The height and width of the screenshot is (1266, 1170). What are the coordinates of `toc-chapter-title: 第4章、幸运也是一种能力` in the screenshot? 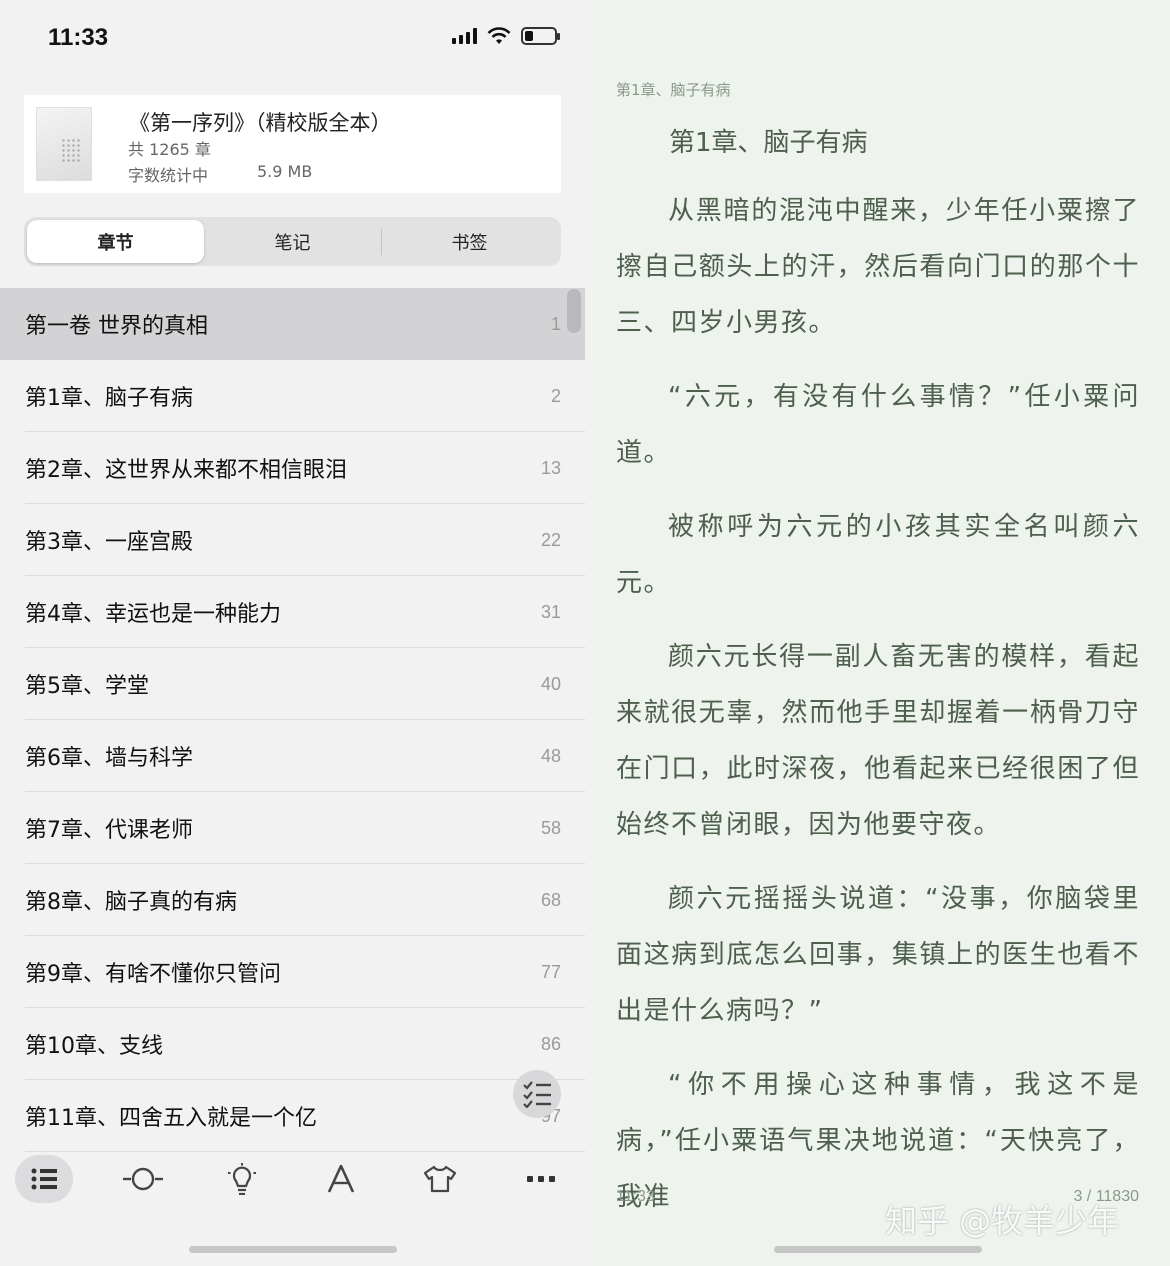 It's located at (153, 614).